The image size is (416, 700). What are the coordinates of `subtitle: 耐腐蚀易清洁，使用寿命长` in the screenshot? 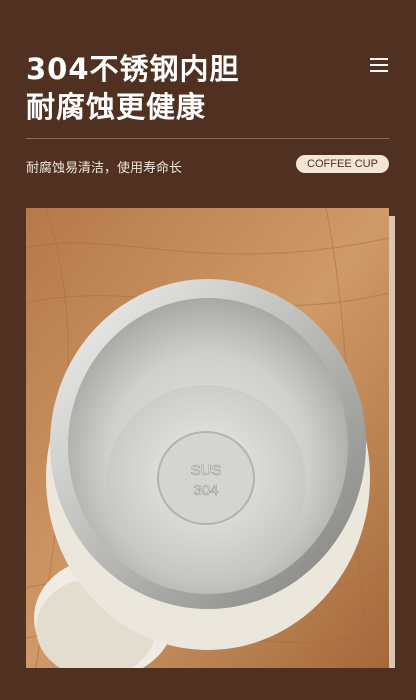 It's located at (104, 168).